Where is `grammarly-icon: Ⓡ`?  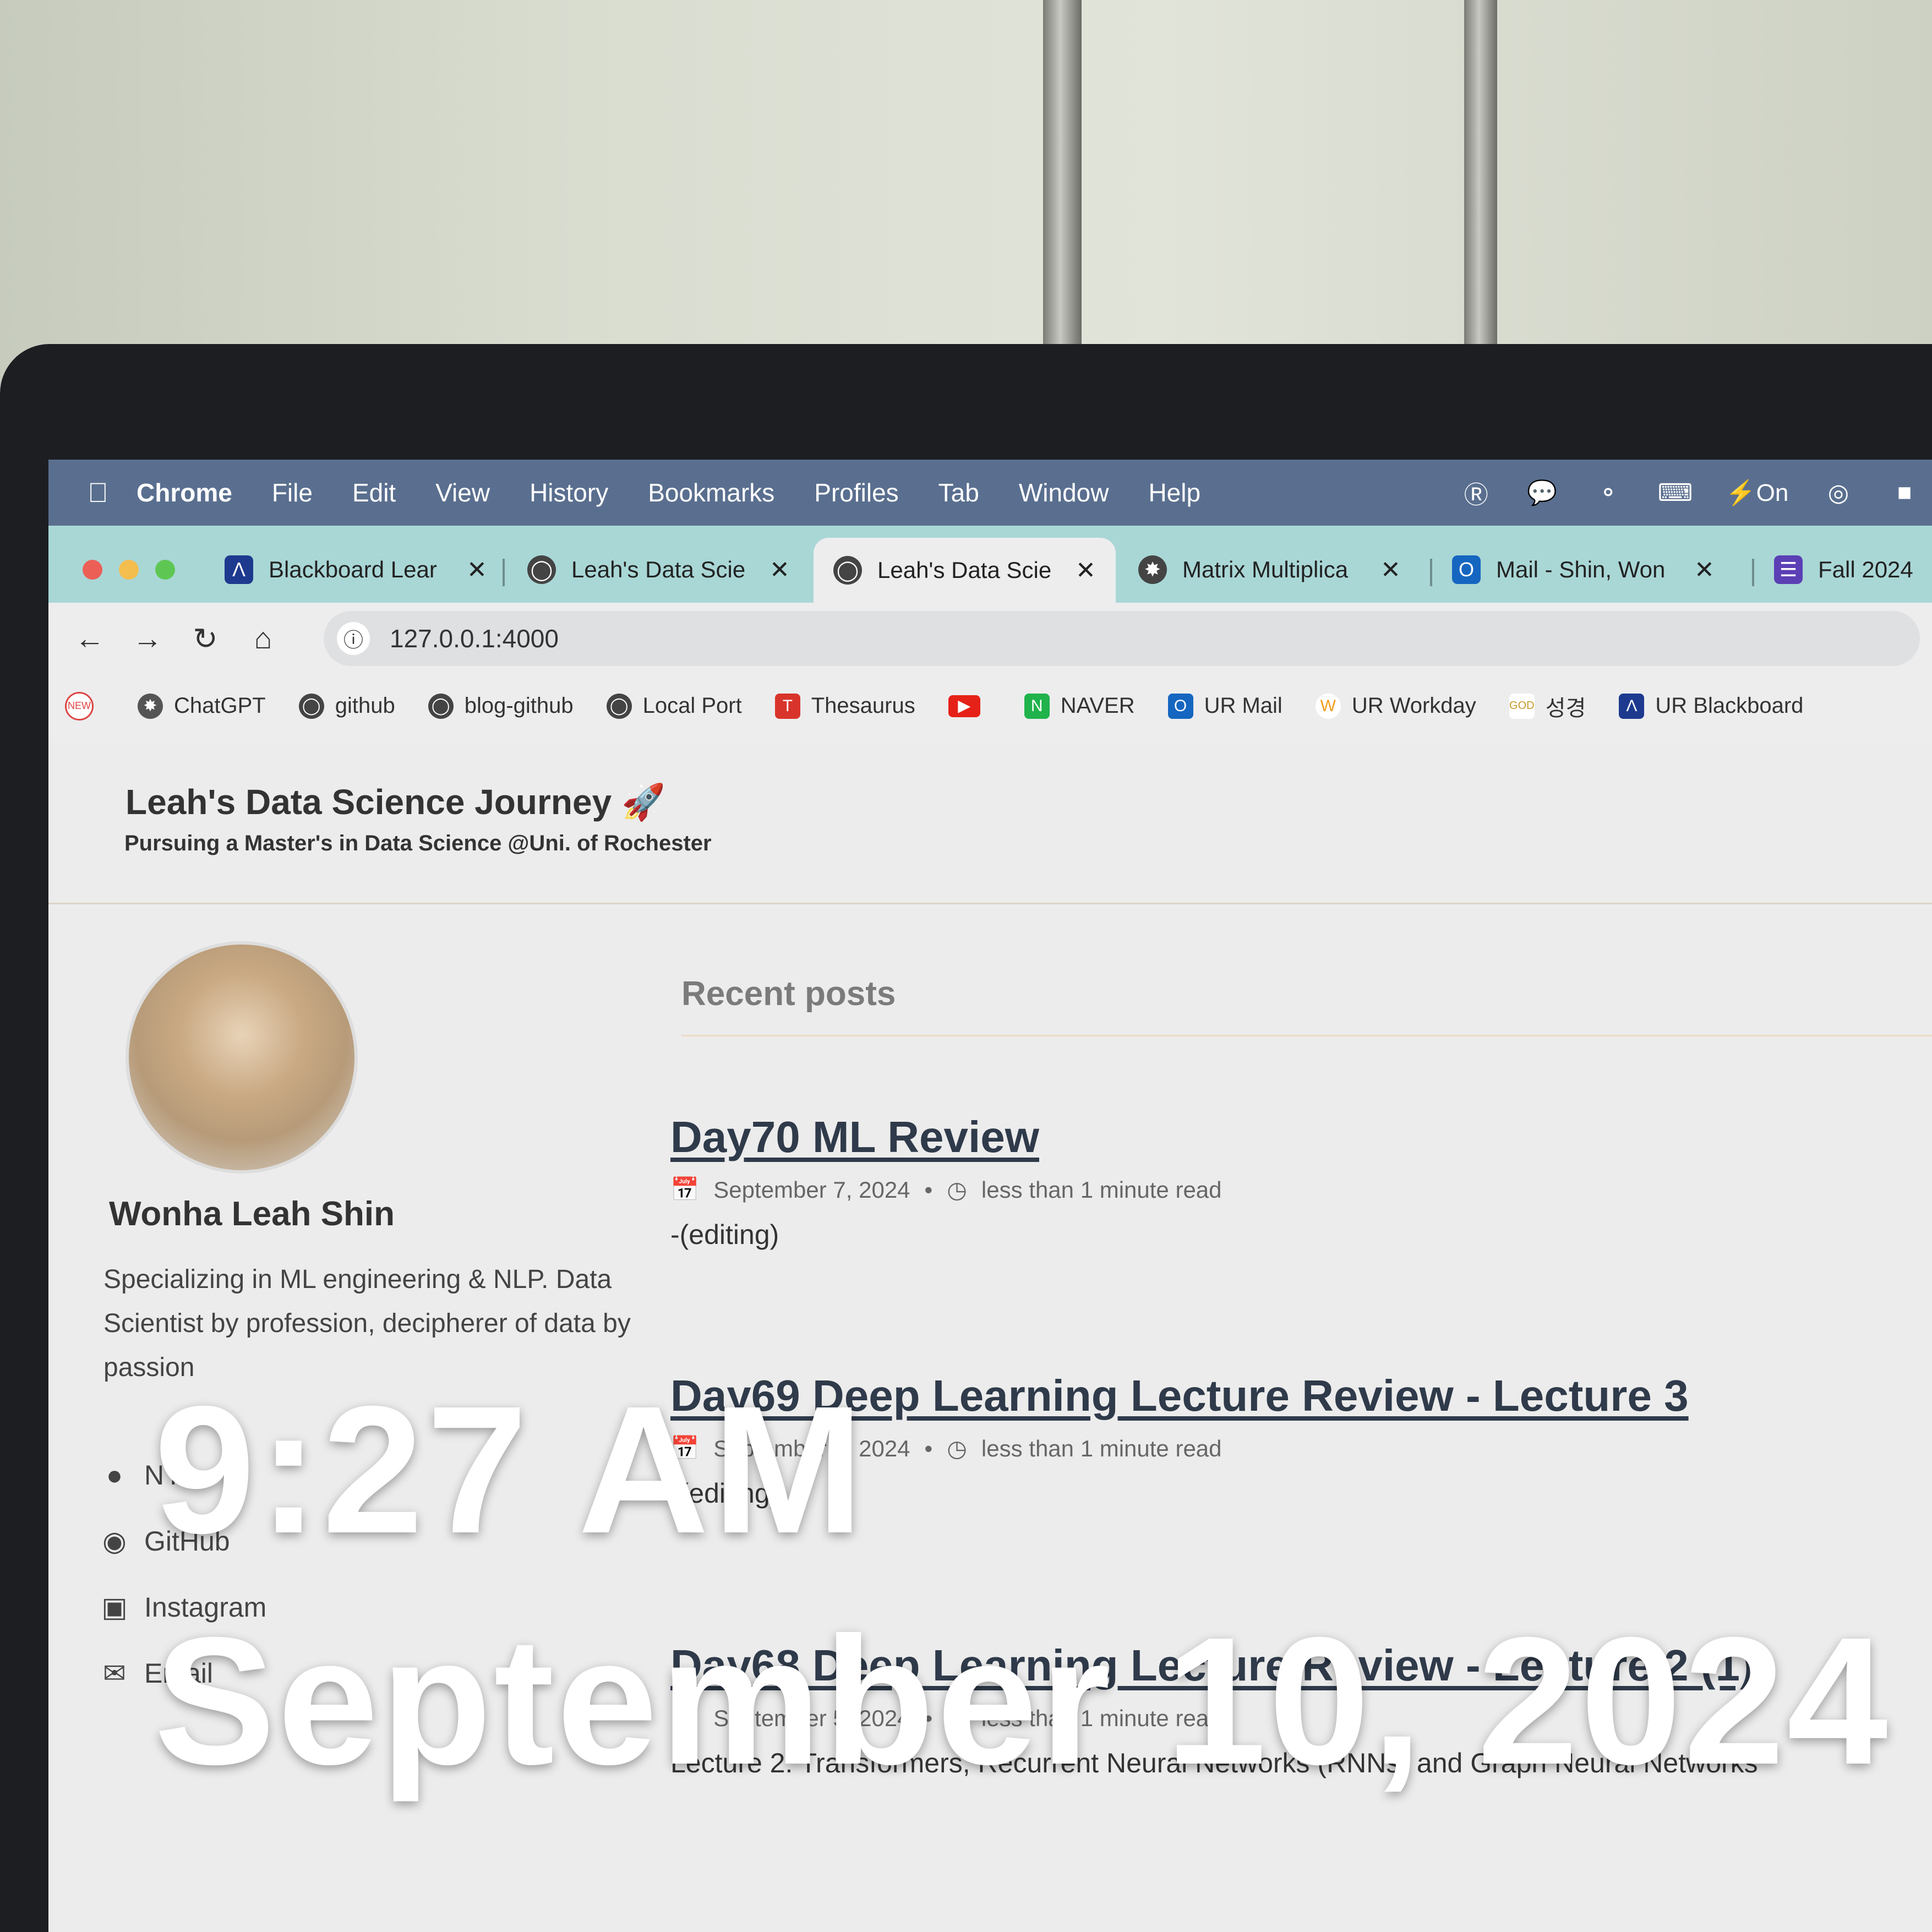
grammarly-icon: Ⓡ is located at coordinates (1476, 493).